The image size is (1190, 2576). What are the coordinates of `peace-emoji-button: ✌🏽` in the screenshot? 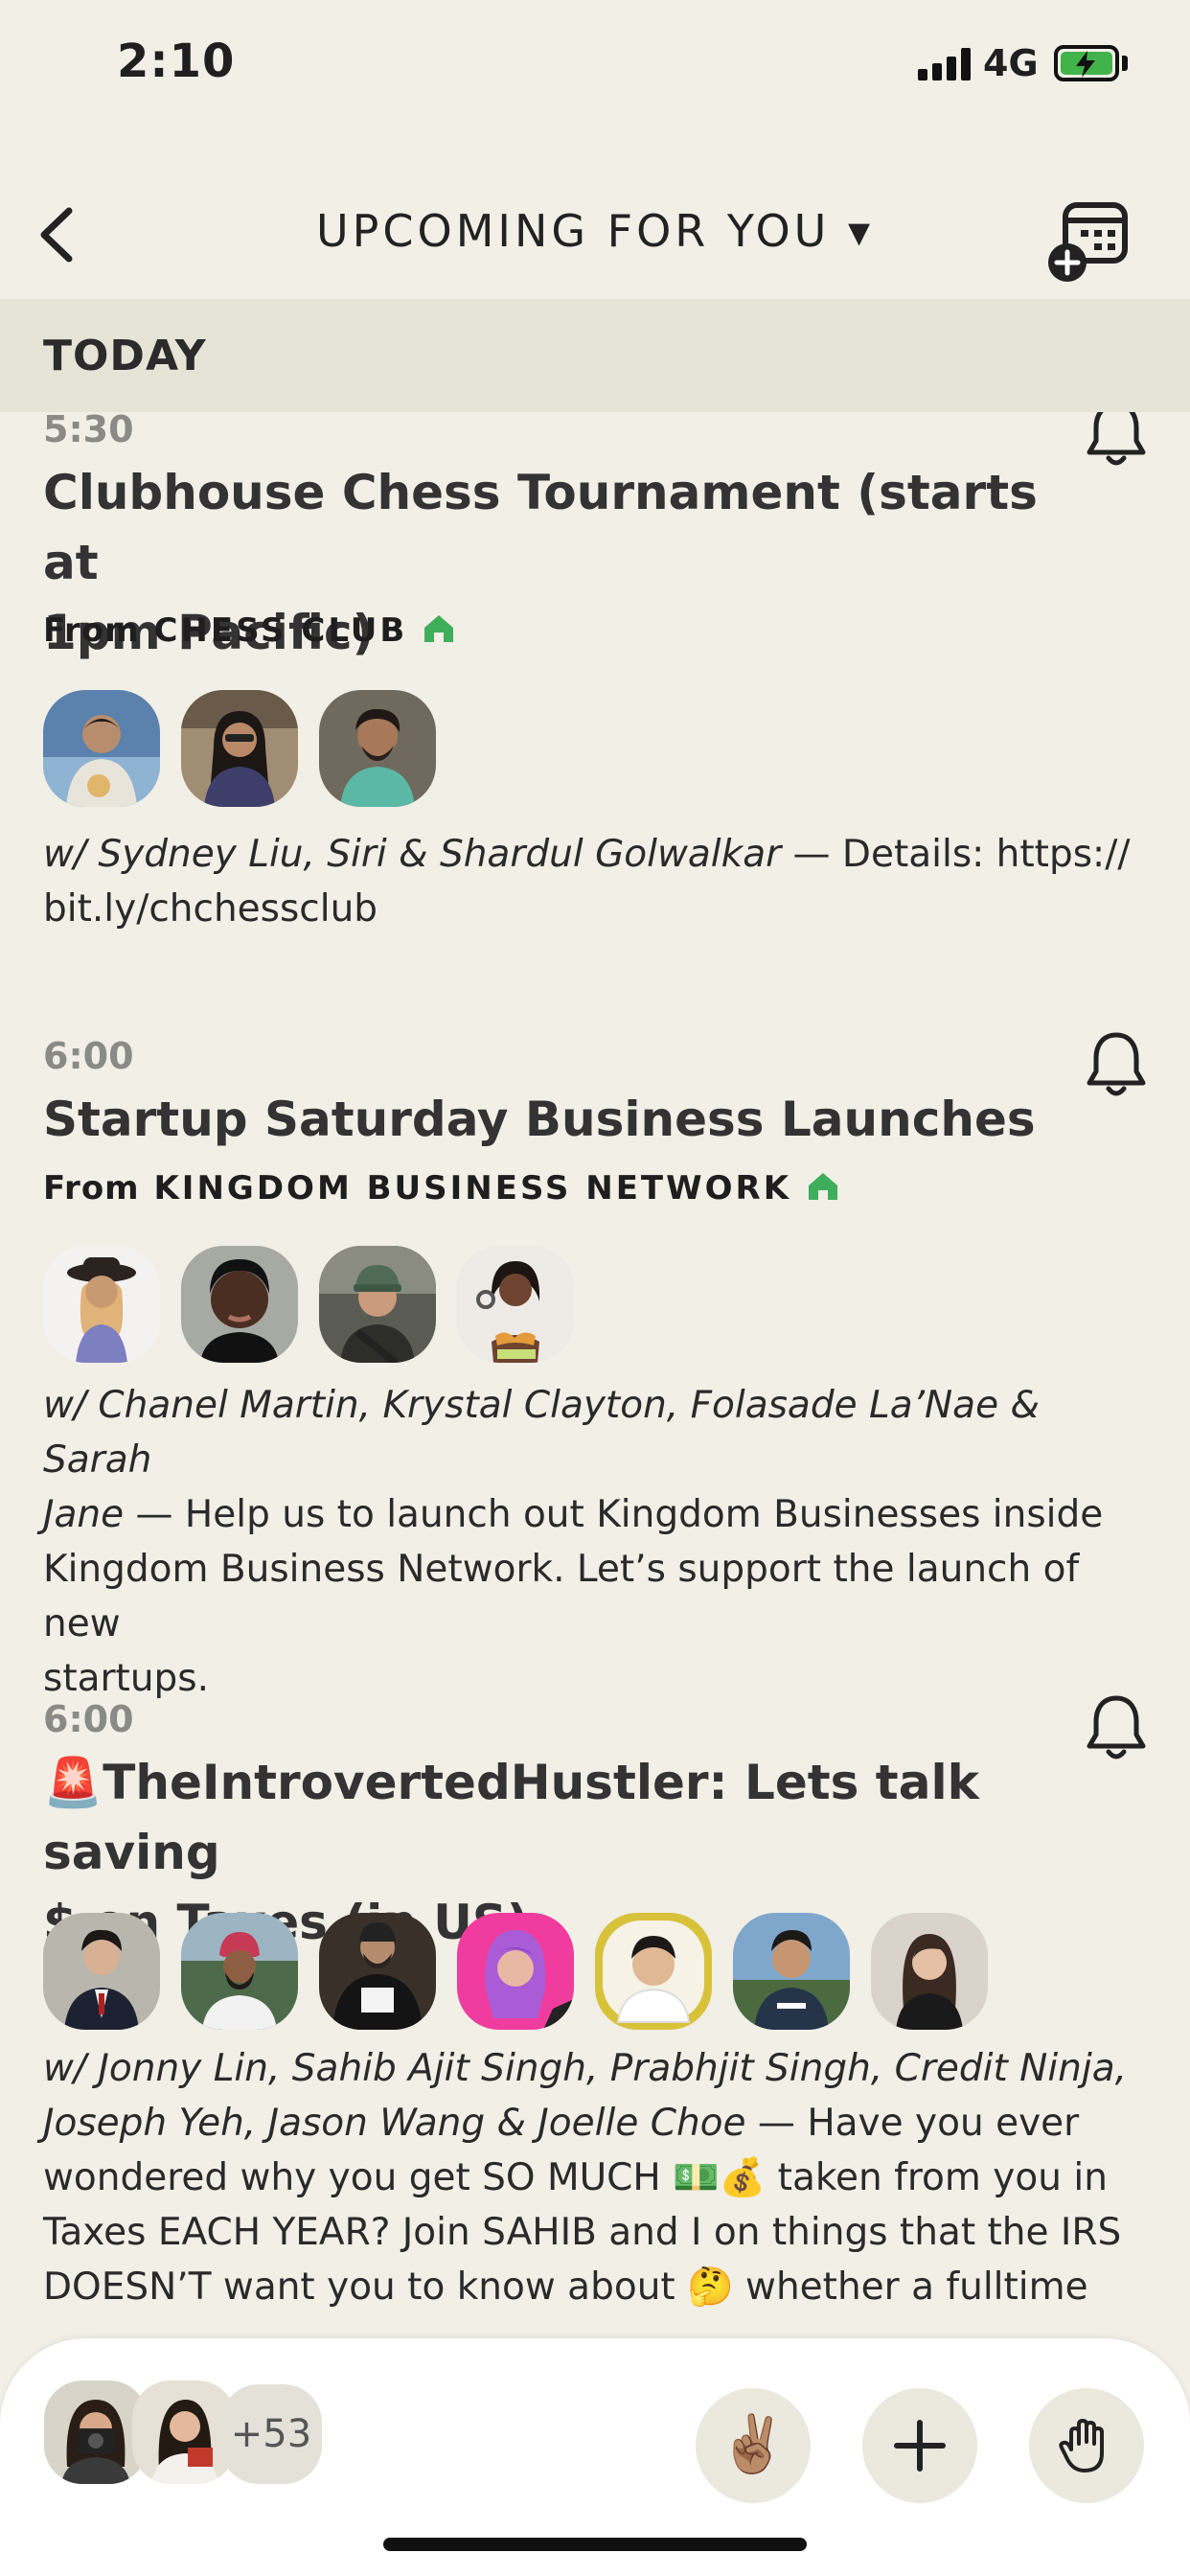 It's located at (754, 2445).